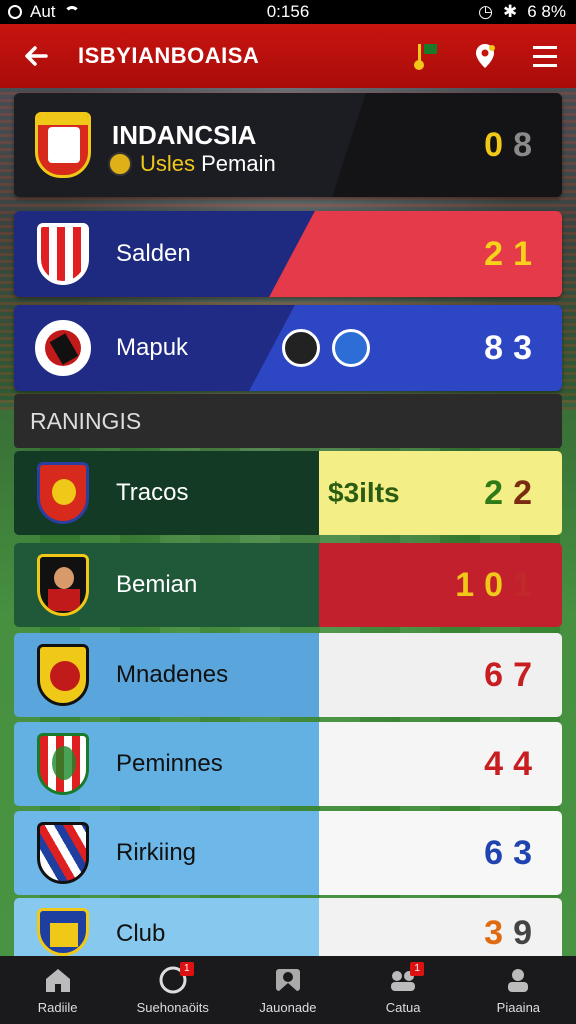  What do you see at coordinates (406, 977) in the screenshot?
I see `group-icon: 1` at bounding box center [406, 977].